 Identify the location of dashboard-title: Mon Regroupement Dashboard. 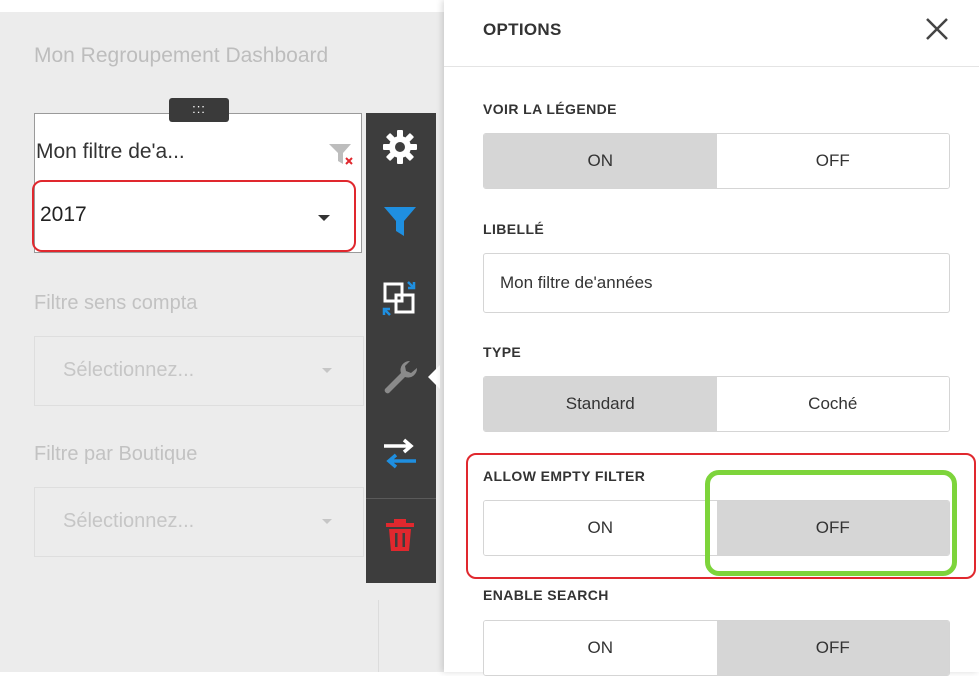
(181, 55).